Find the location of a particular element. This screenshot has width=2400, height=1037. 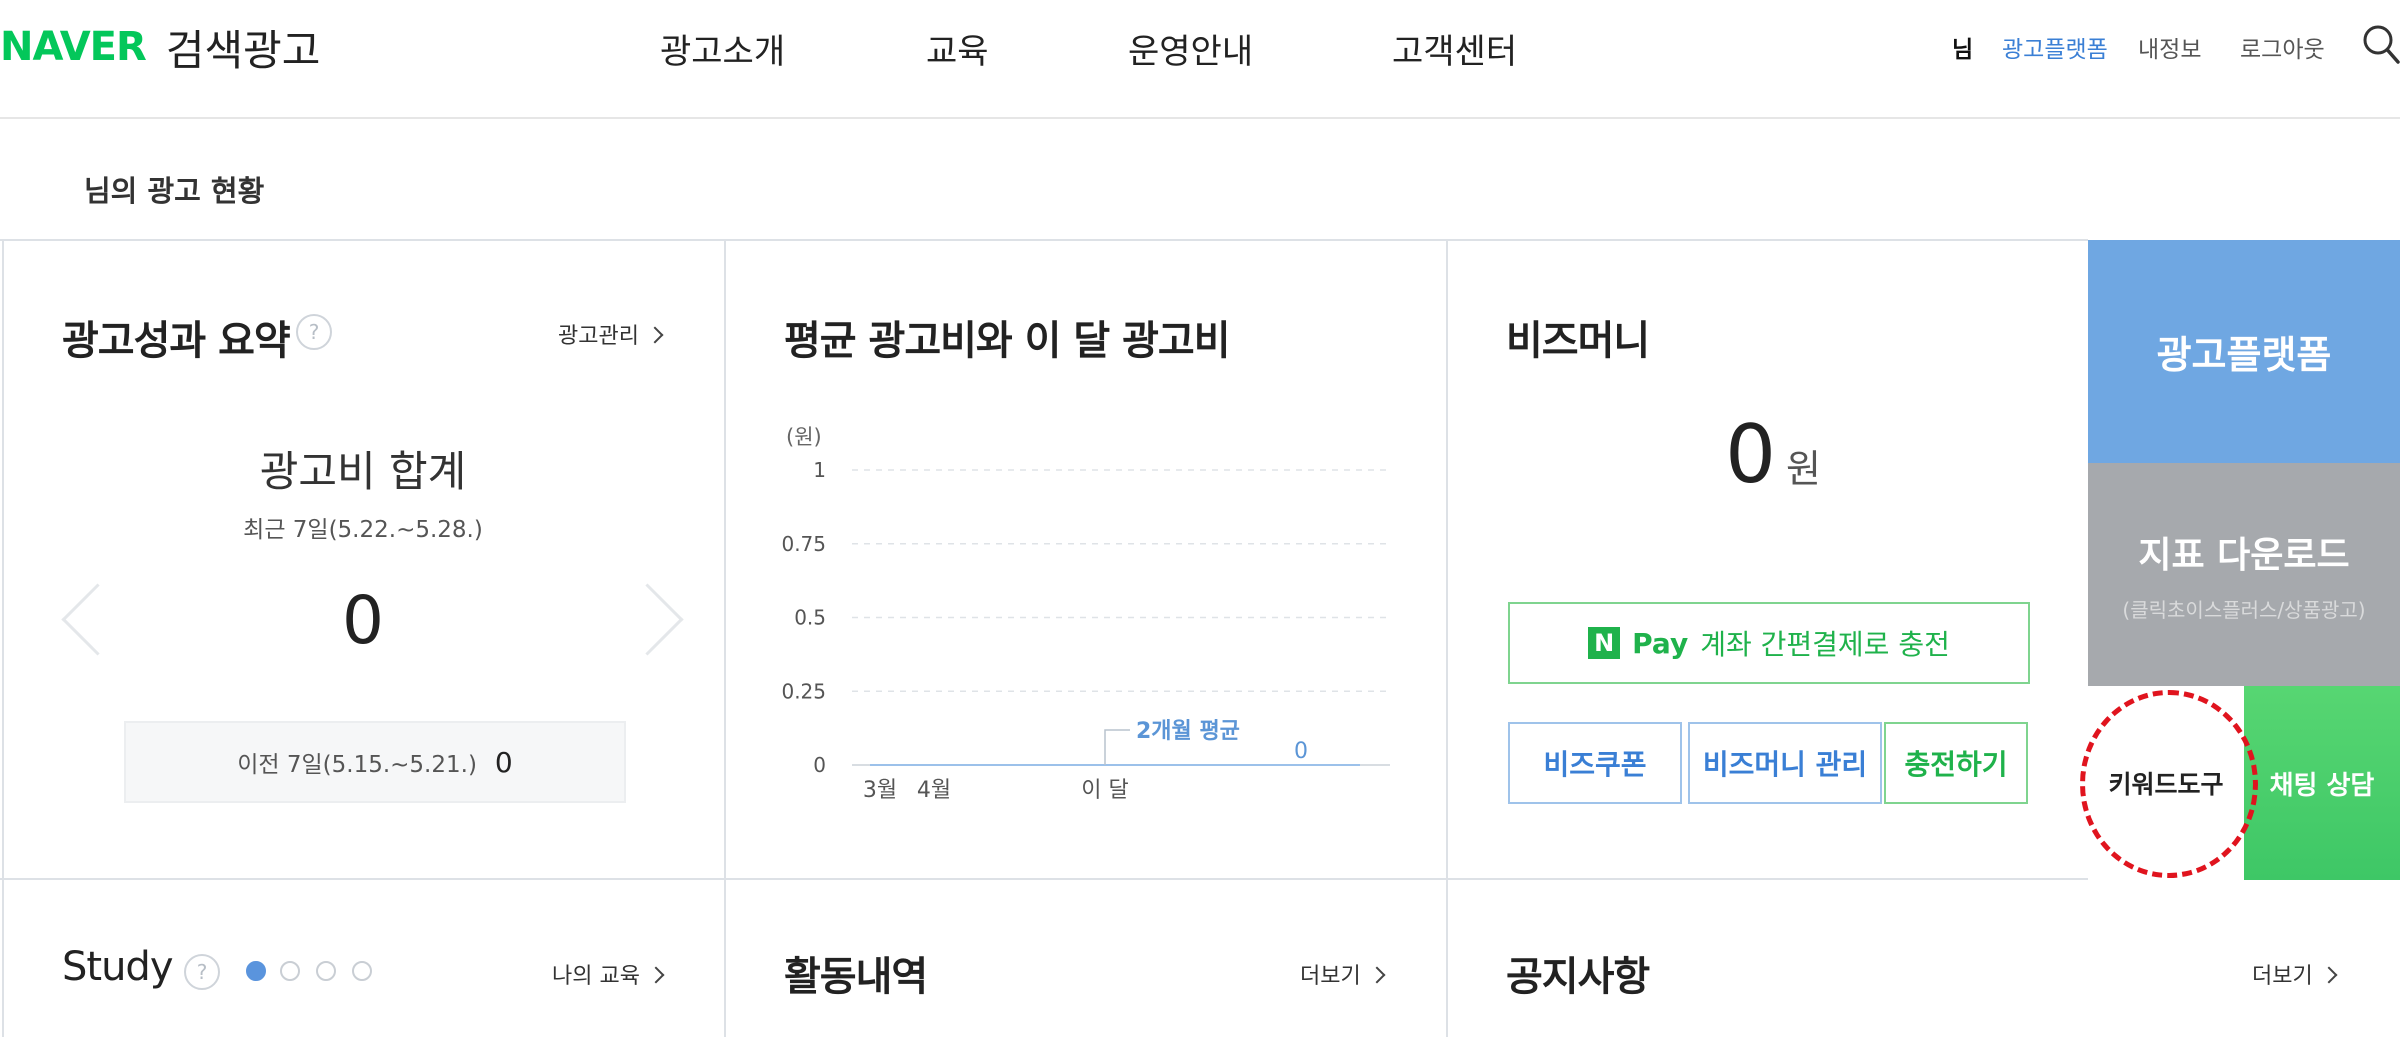

logo-service: 검색광고 is located at coordinates (243, 50).